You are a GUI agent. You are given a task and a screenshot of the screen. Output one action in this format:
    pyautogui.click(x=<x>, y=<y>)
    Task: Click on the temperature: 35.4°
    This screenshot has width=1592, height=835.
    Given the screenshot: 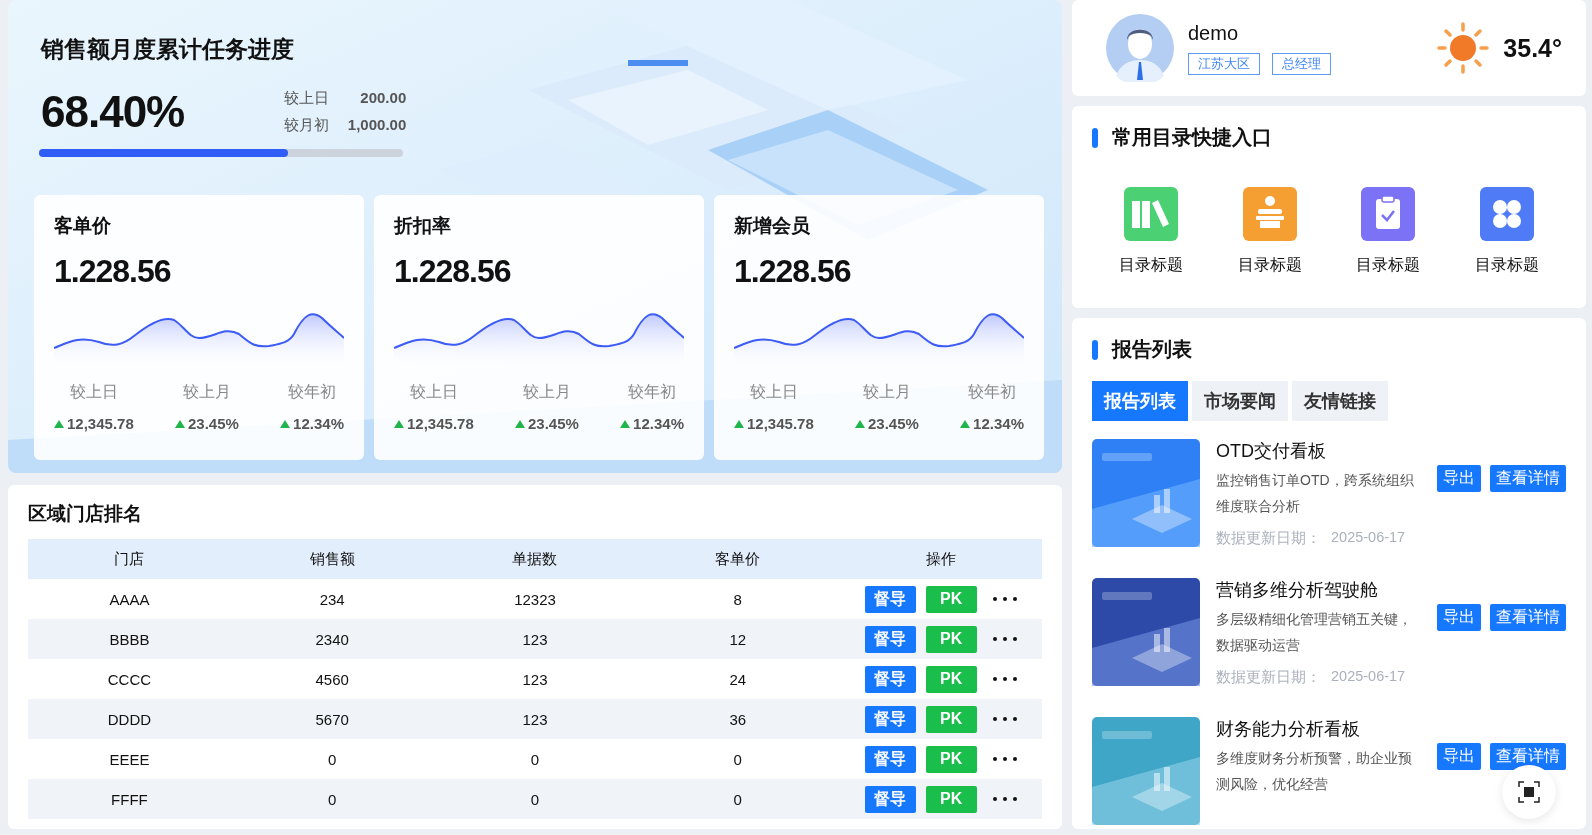 What is the action you would take?
    pyautogui.click(x=1532, y=48)
    